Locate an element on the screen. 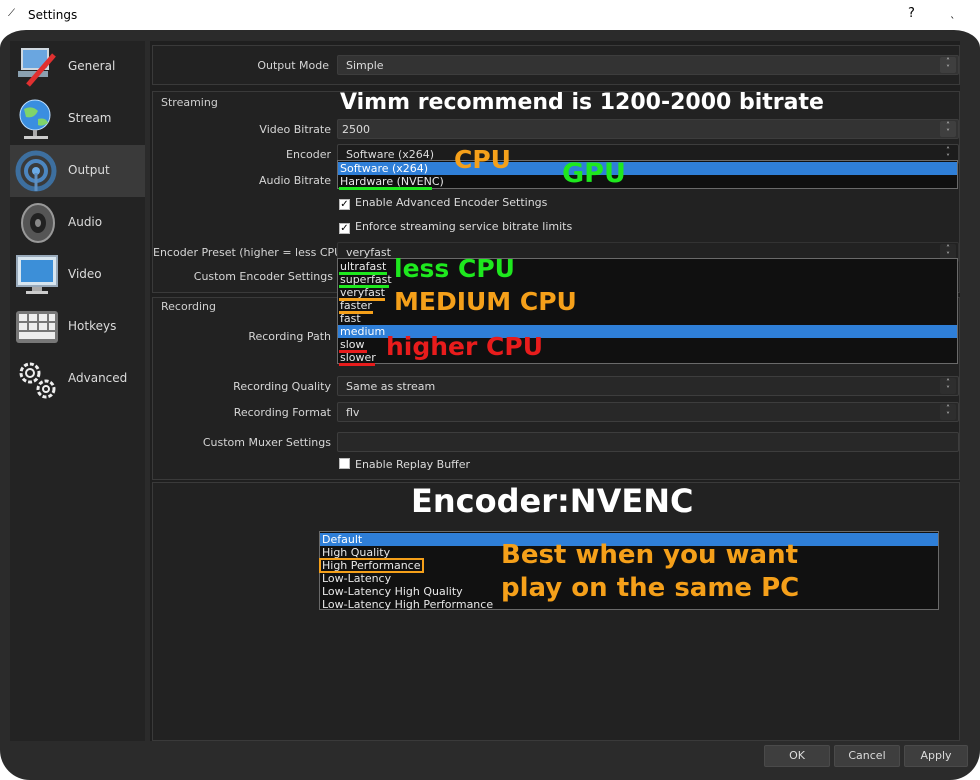 This screenshot has width=980, height=780. sidebar-item-label: Video is located at coordinates (85, 274).